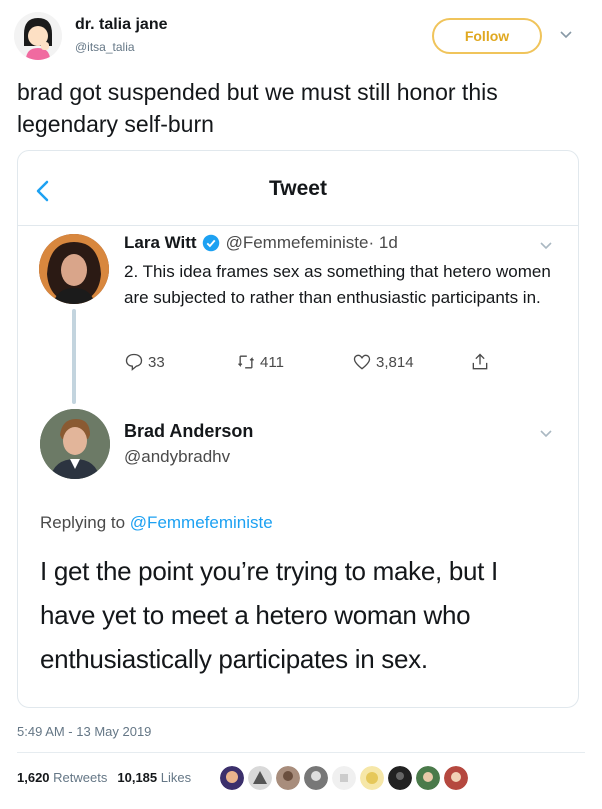 This screenshot has width=602, height=809. I want to click on card-title: Tweet, so click(298, 188).